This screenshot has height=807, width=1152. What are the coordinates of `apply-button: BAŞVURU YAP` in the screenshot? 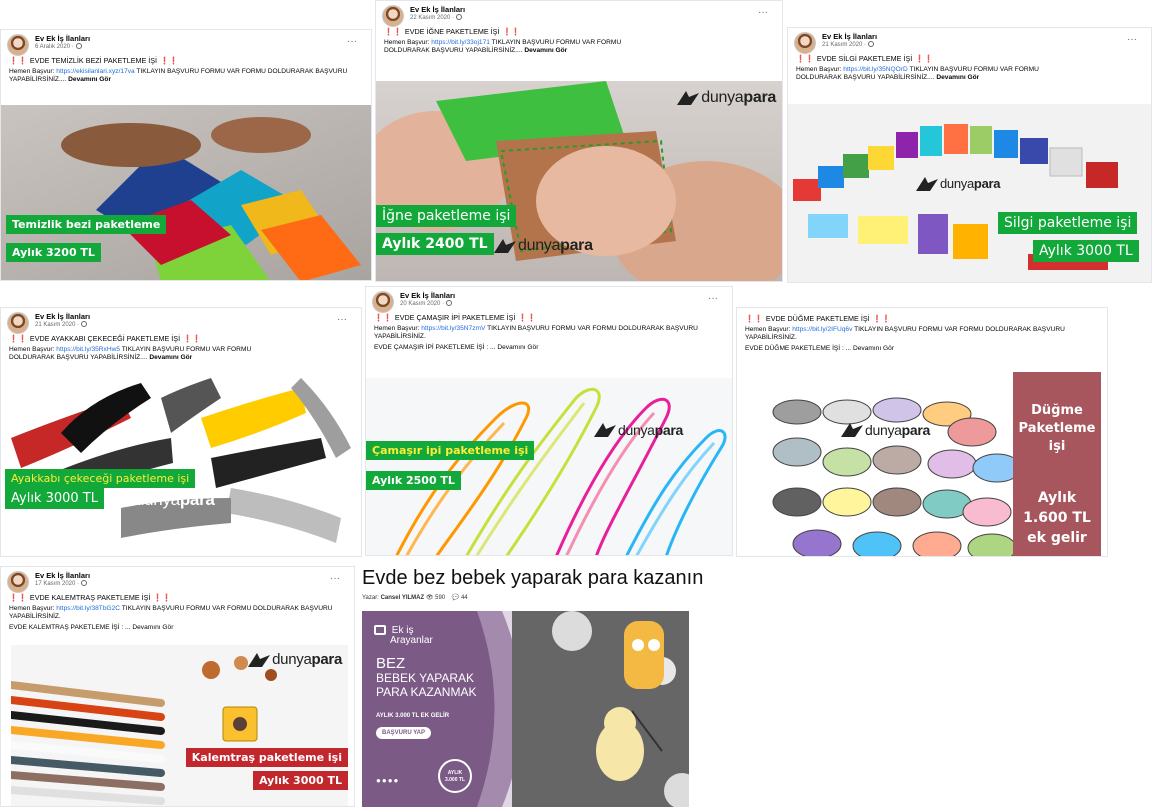 It's located at (404, 733).